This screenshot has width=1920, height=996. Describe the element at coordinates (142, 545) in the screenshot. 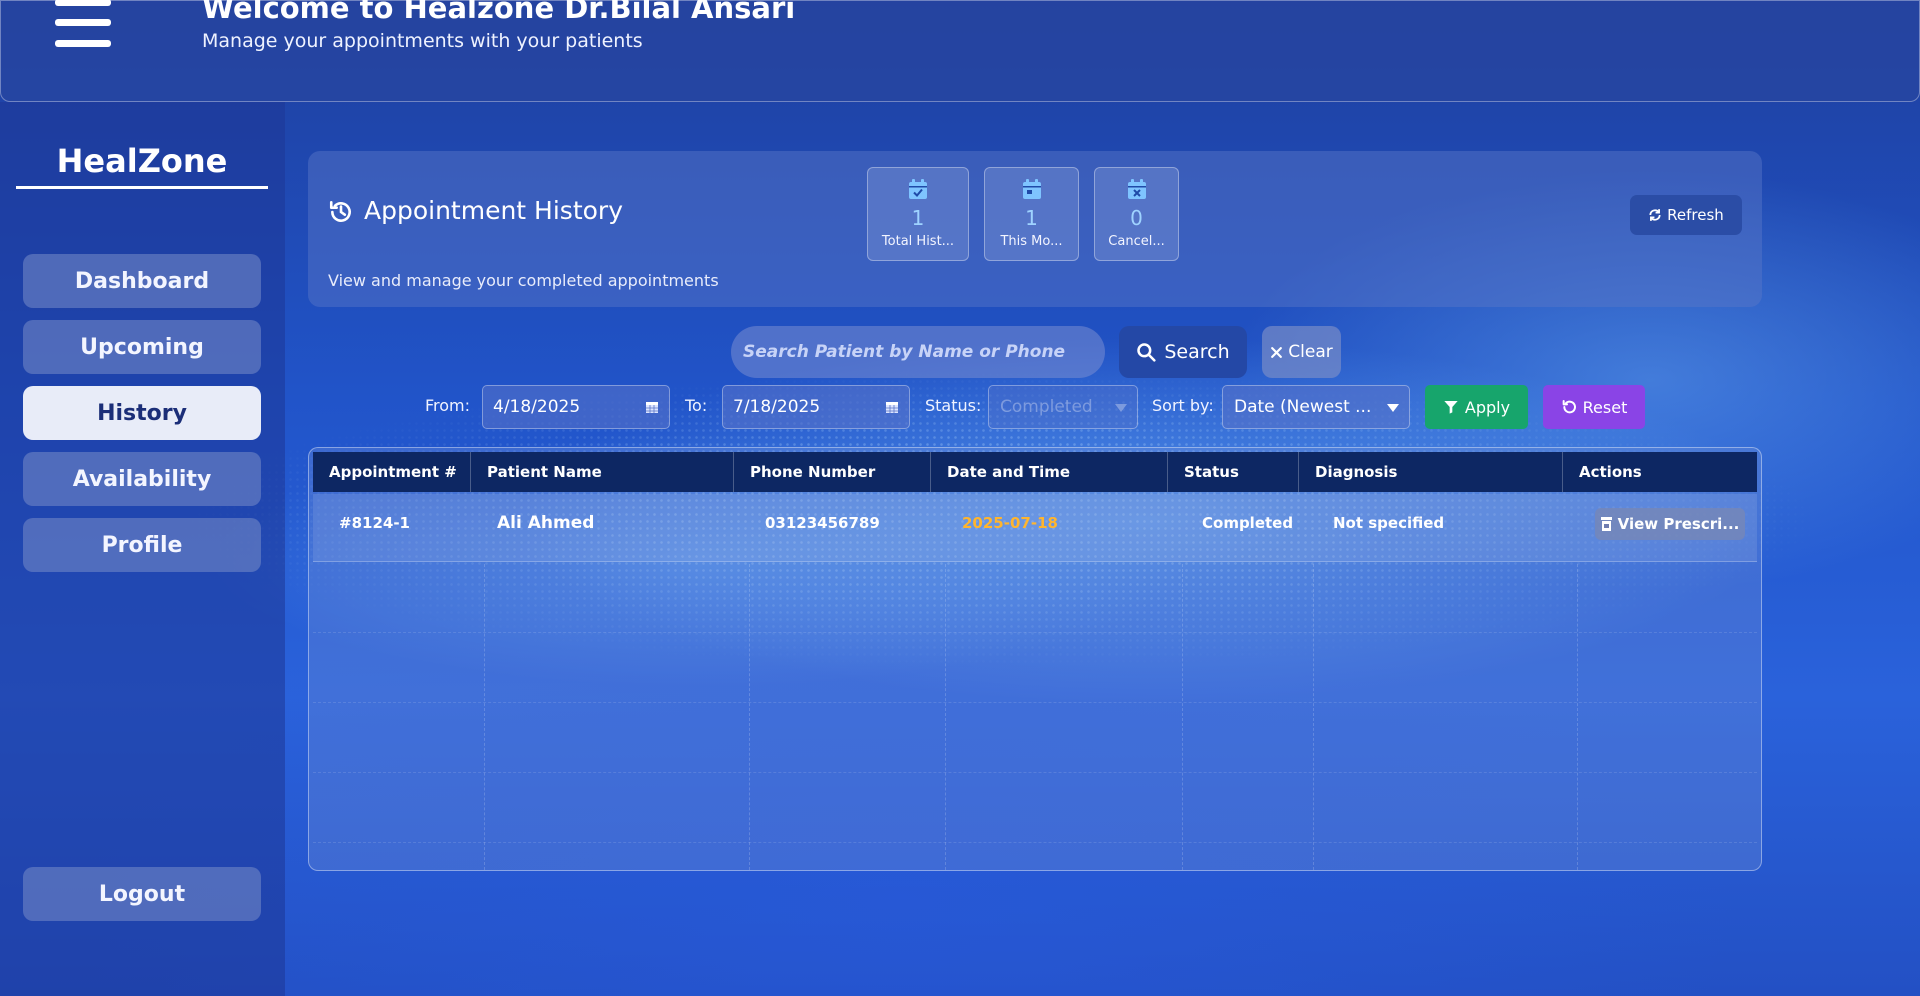

I see `sidebar-item-profile: Profile` at that location.